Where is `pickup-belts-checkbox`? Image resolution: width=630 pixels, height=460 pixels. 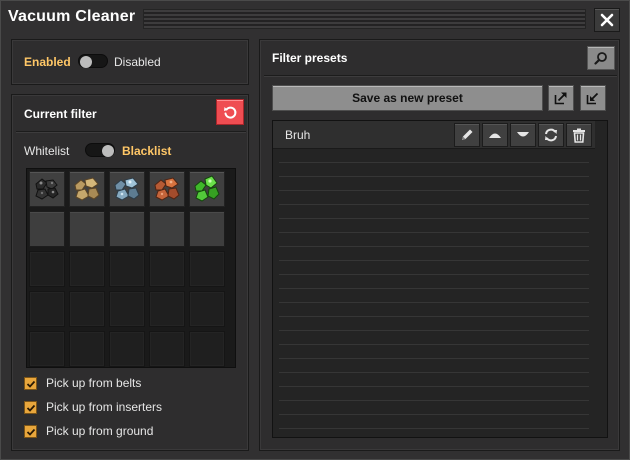 pickup-belts-checkbox is located at coordinates (30, 383).